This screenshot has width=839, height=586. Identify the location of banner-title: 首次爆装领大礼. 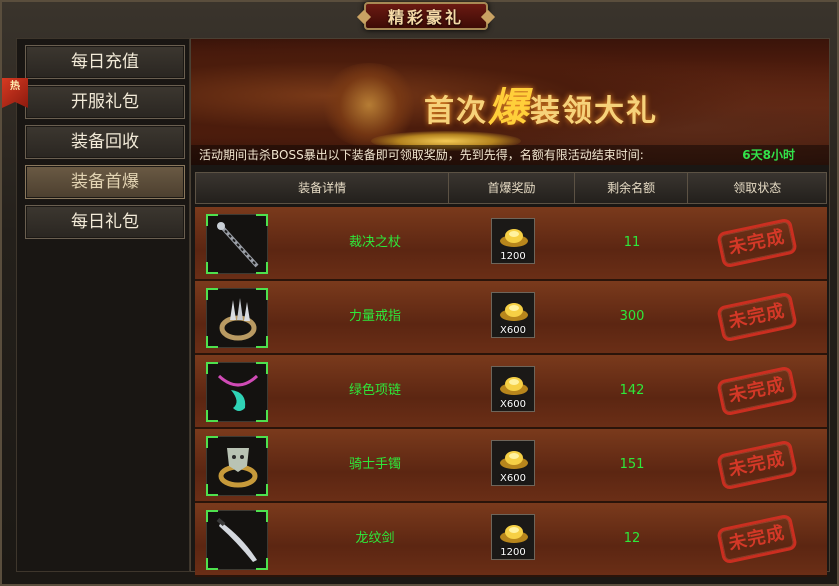
(541, 104).